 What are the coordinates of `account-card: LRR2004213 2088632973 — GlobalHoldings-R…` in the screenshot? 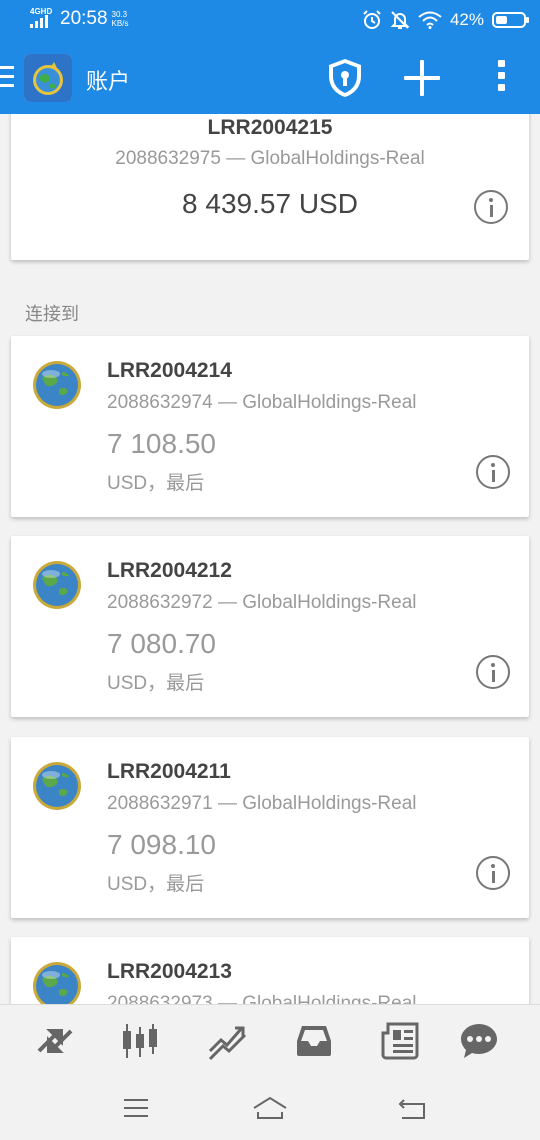 It's located at (270, 970).